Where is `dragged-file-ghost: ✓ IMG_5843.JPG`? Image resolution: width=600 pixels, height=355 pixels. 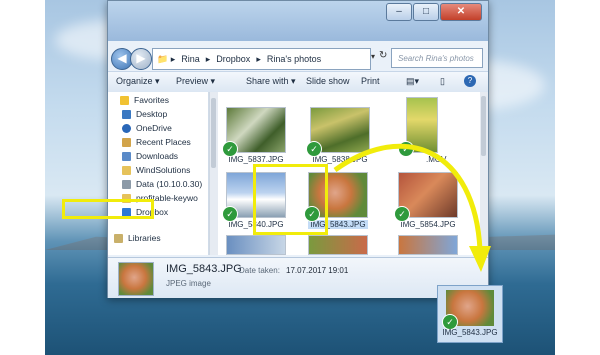 dragged-file-ghost: ✓ IMG_5843.JPG is located at coordinates (470, 314).